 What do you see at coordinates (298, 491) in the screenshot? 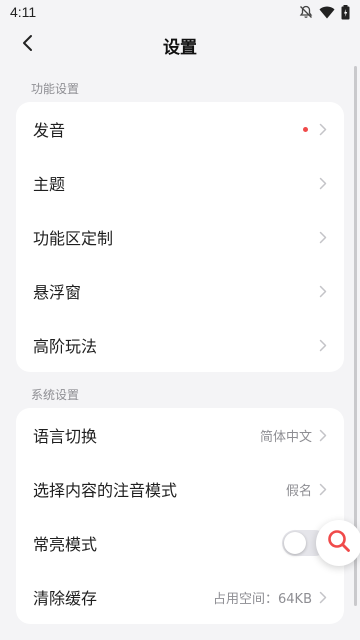
I see `settings-item-value: 假名` at bounding box center [298, 491].